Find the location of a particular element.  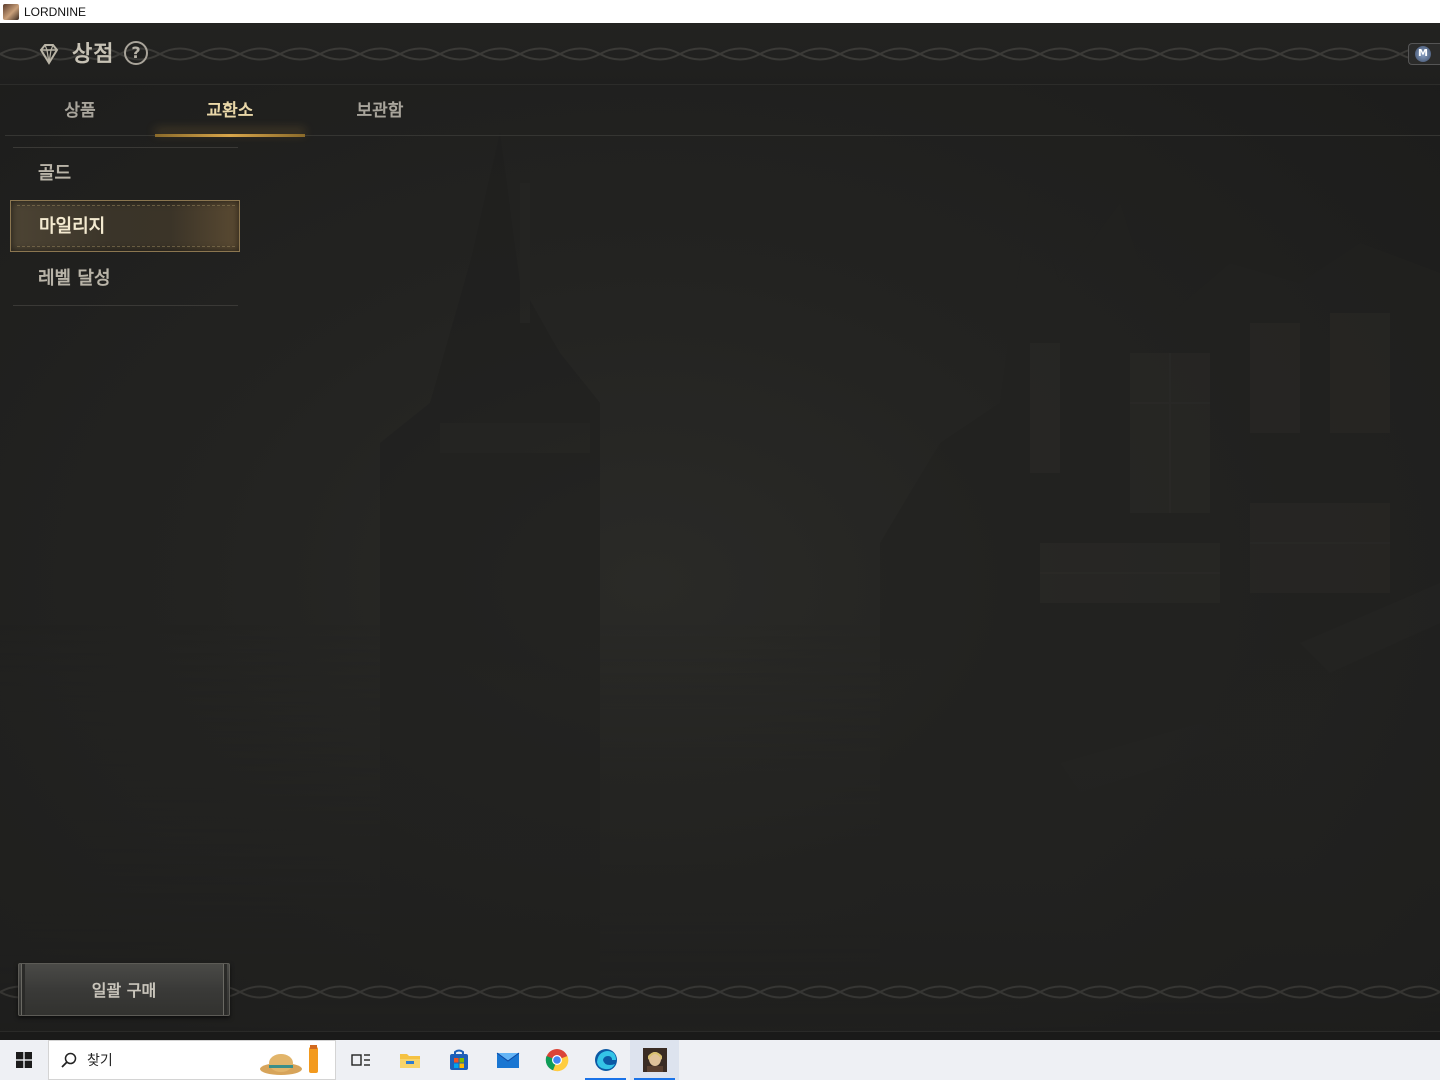

category-mileage-label: 마일리지 is located at coordinates (72, 226).